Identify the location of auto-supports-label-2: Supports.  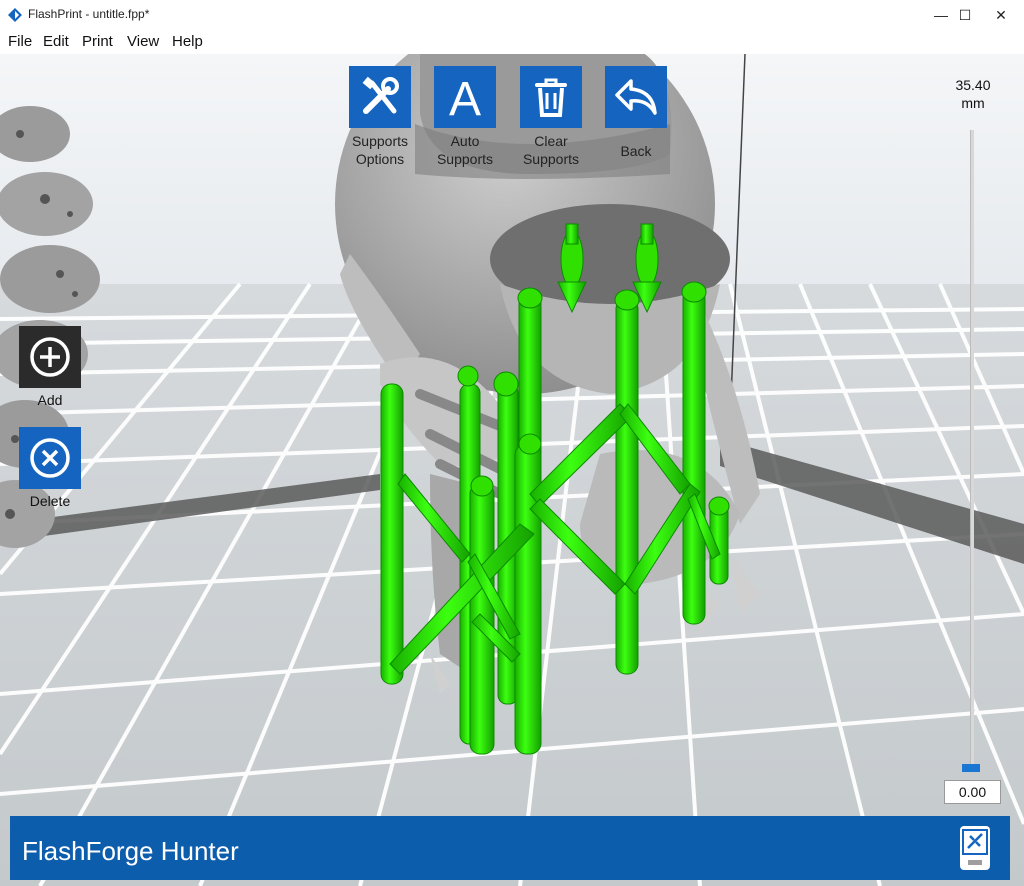
(465, 159).